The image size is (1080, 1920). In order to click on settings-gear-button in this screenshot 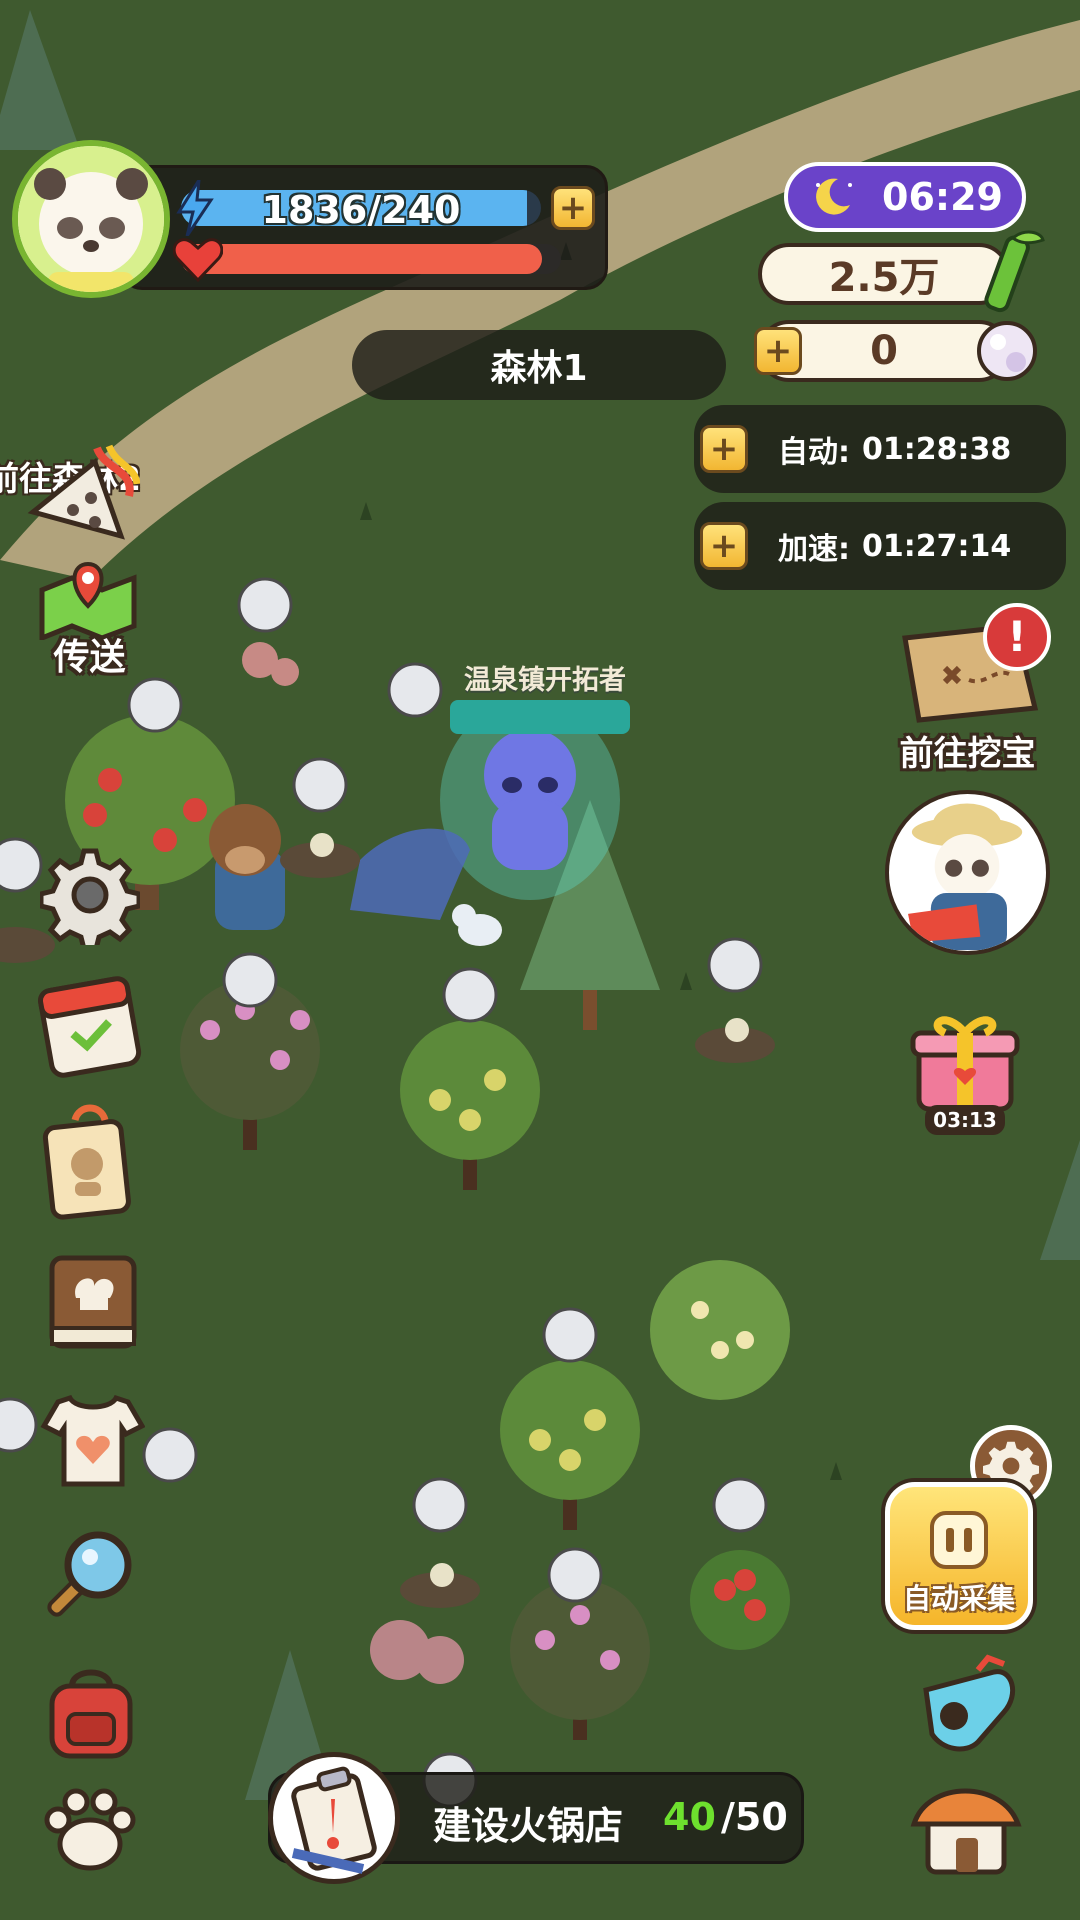, I will do `click(90, 895)`.